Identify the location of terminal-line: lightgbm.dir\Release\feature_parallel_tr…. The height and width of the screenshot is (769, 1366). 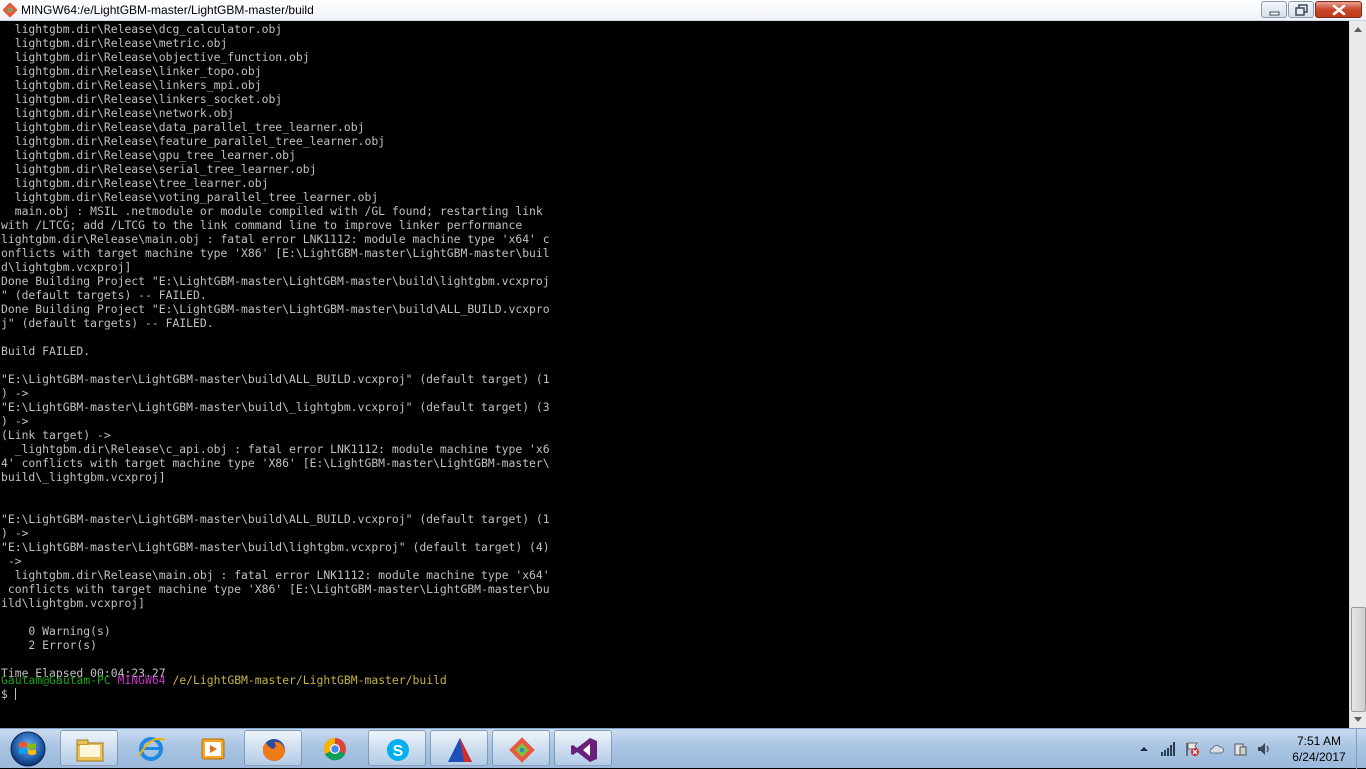
(193, 141).